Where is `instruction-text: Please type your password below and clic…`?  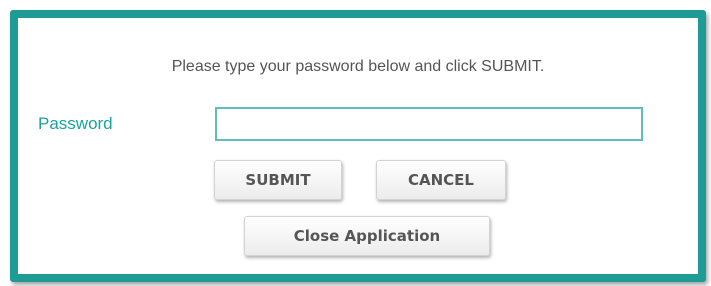
instruction-text: Please type your password below and clic… is located at coordinates (358, 66).